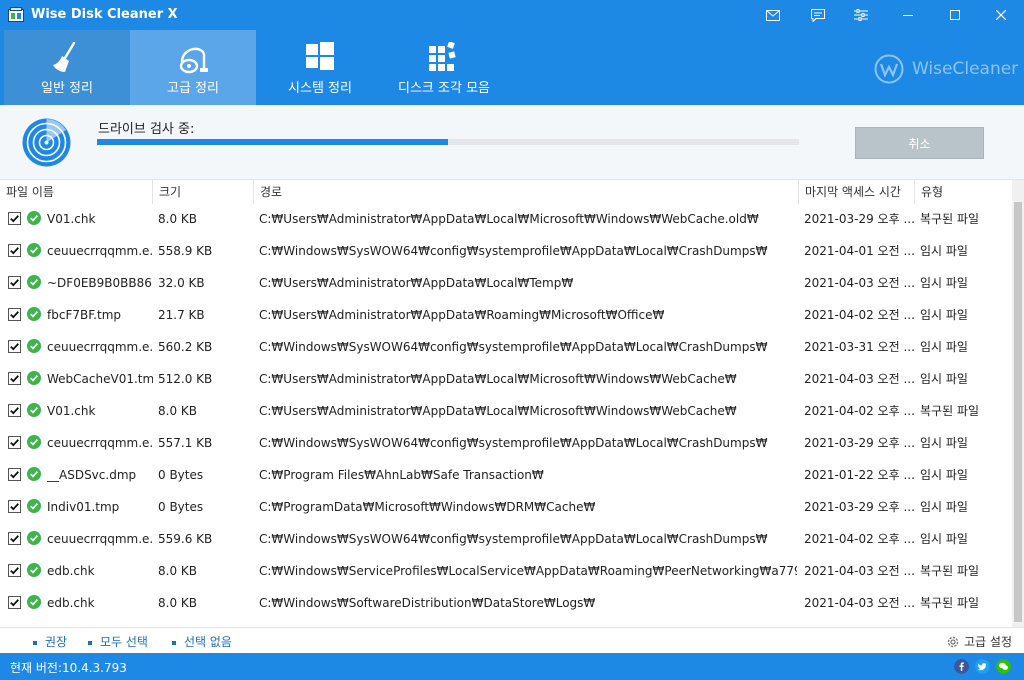  I want to click on tab-common-cleaner: 일반 정리, so click(67, 67).